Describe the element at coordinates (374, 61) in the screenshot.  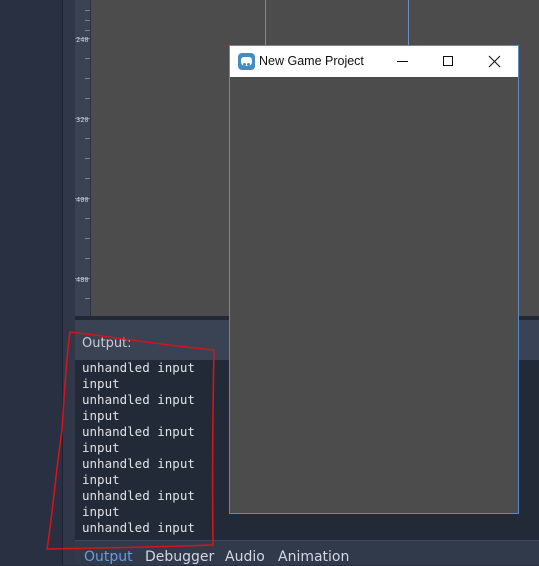
I see `game-window-titlebar: New Game Project` at that location.